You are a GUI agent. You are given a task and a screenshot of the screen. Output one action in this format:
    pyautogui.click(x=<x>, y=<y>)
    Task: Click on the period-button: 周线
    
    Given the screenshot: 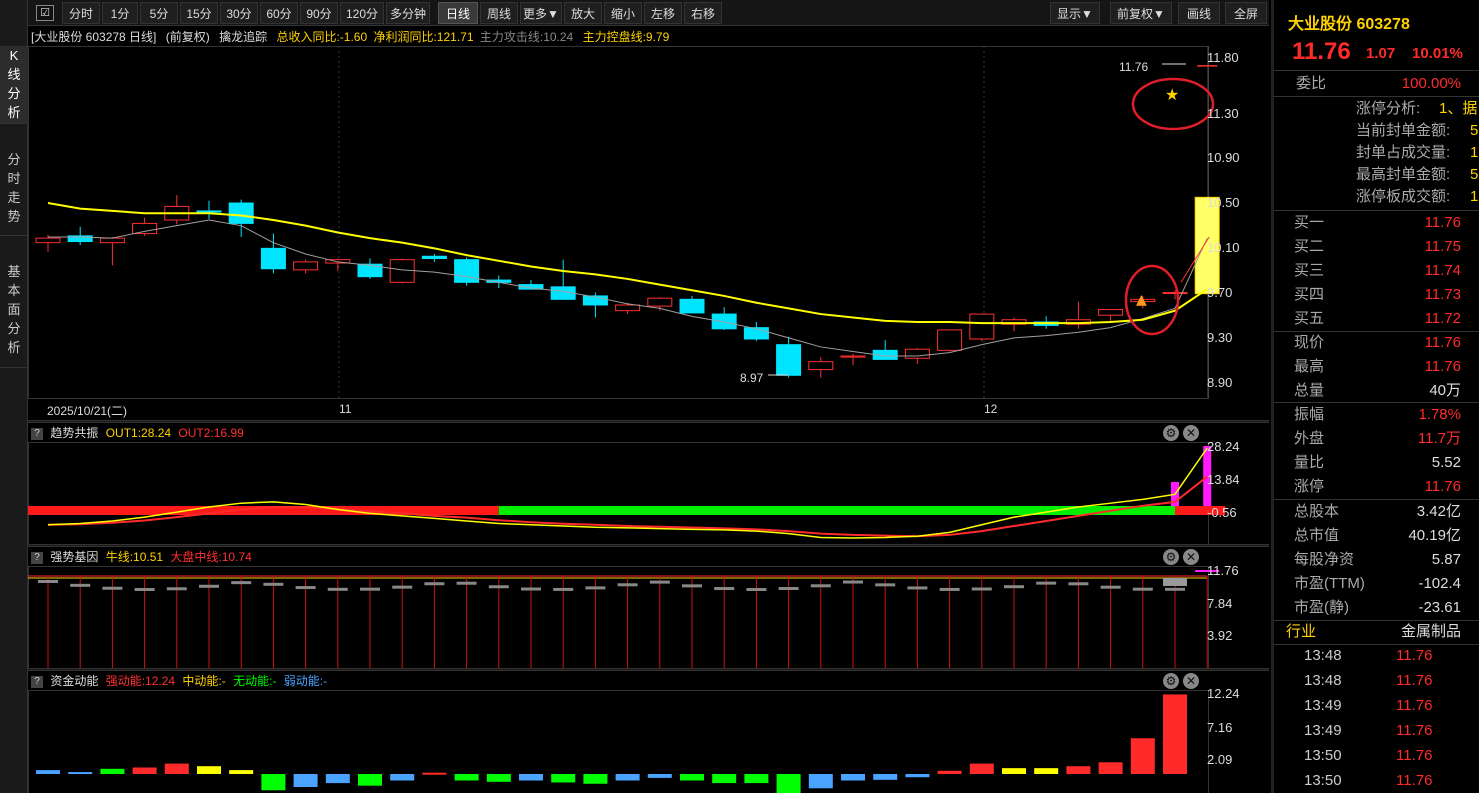 What is the action you would take?
    pyautogui.click(x=499, y=13)
    